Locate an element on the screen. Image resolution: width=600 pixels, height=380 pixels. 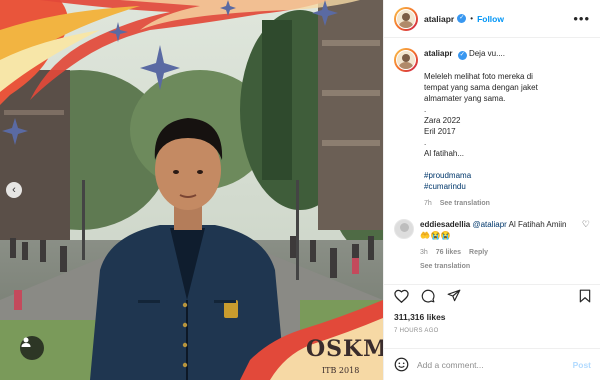
comment-button is located at coordinates (428, 296).